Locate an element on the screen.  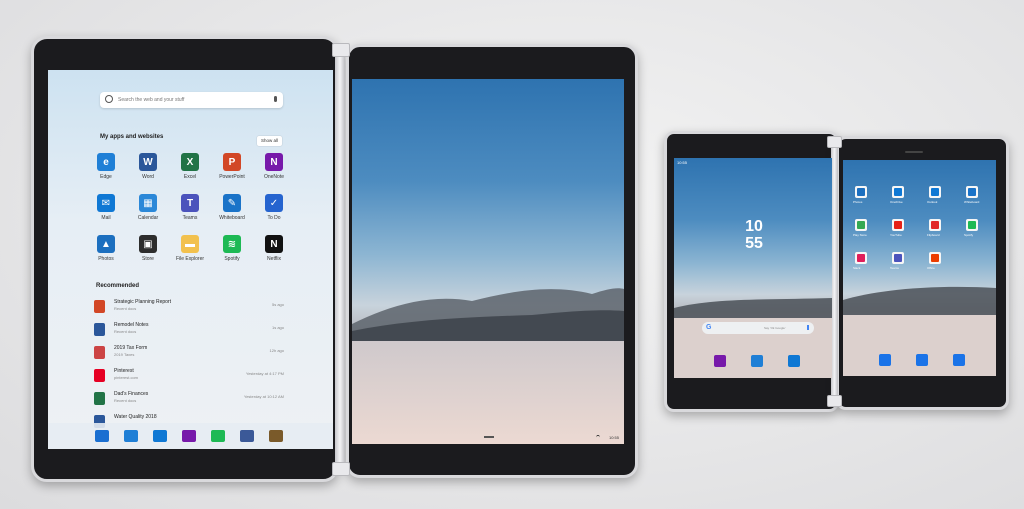
app-spotify is located at coordinates (972, 225).